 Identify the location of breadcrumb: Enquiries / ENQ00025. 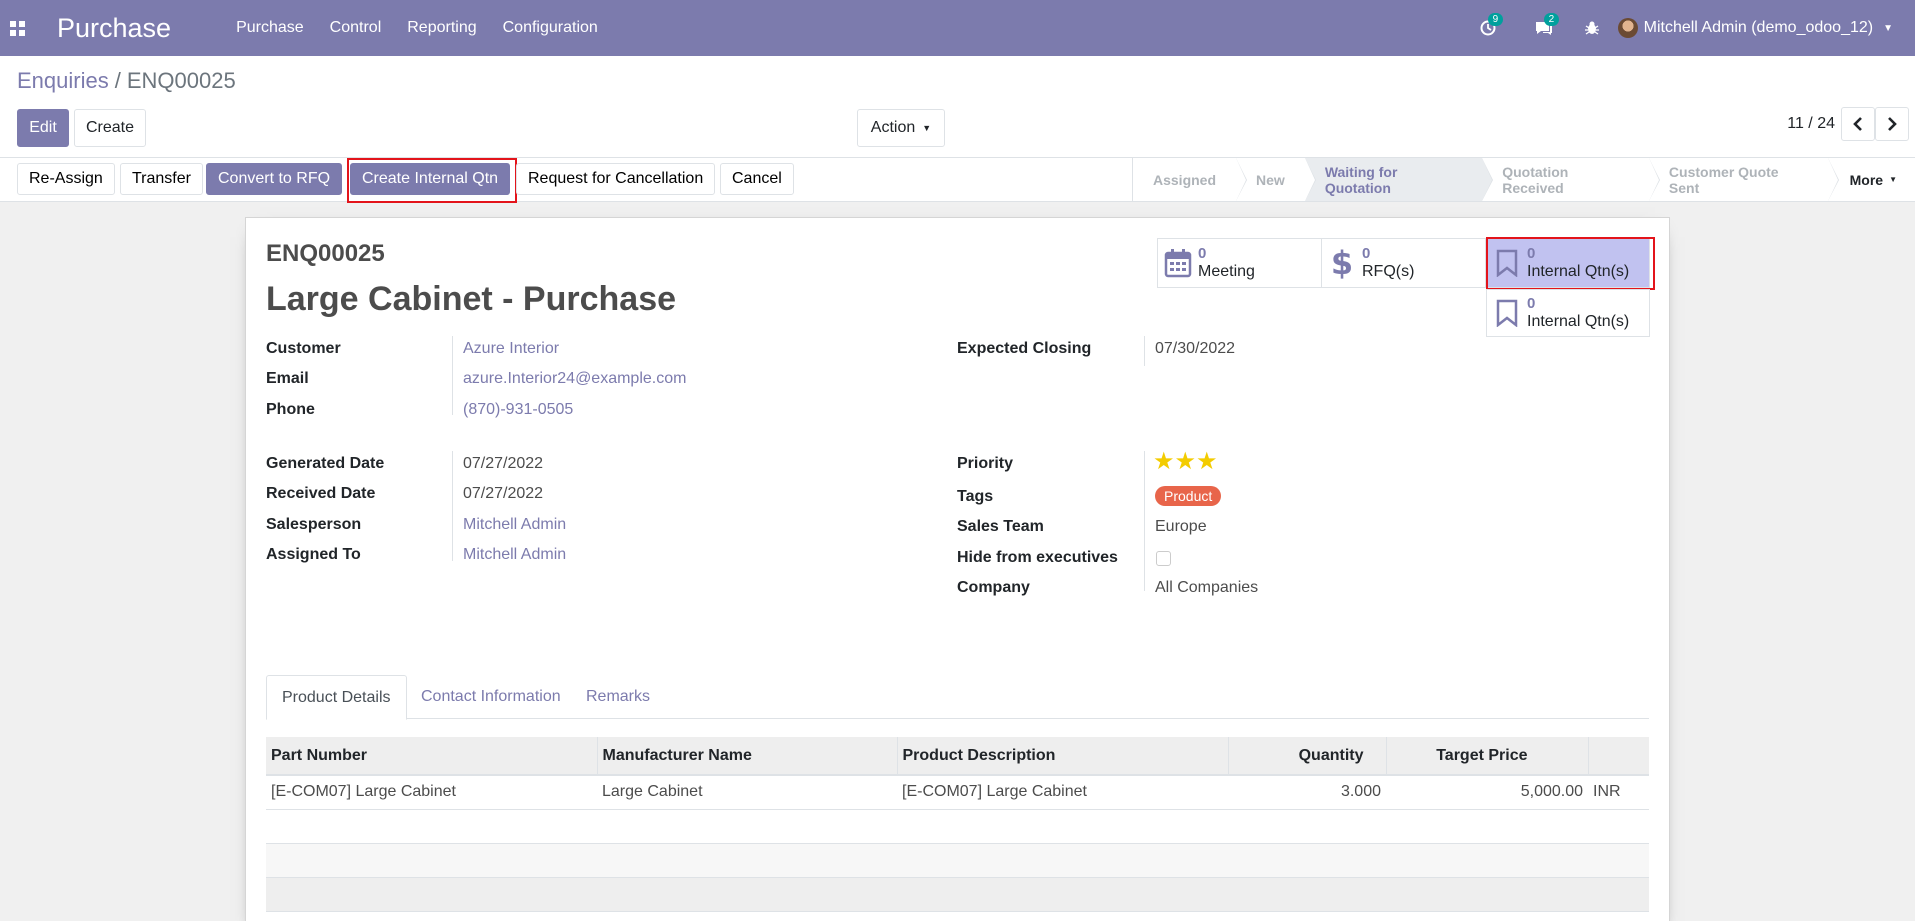
(126, 81).